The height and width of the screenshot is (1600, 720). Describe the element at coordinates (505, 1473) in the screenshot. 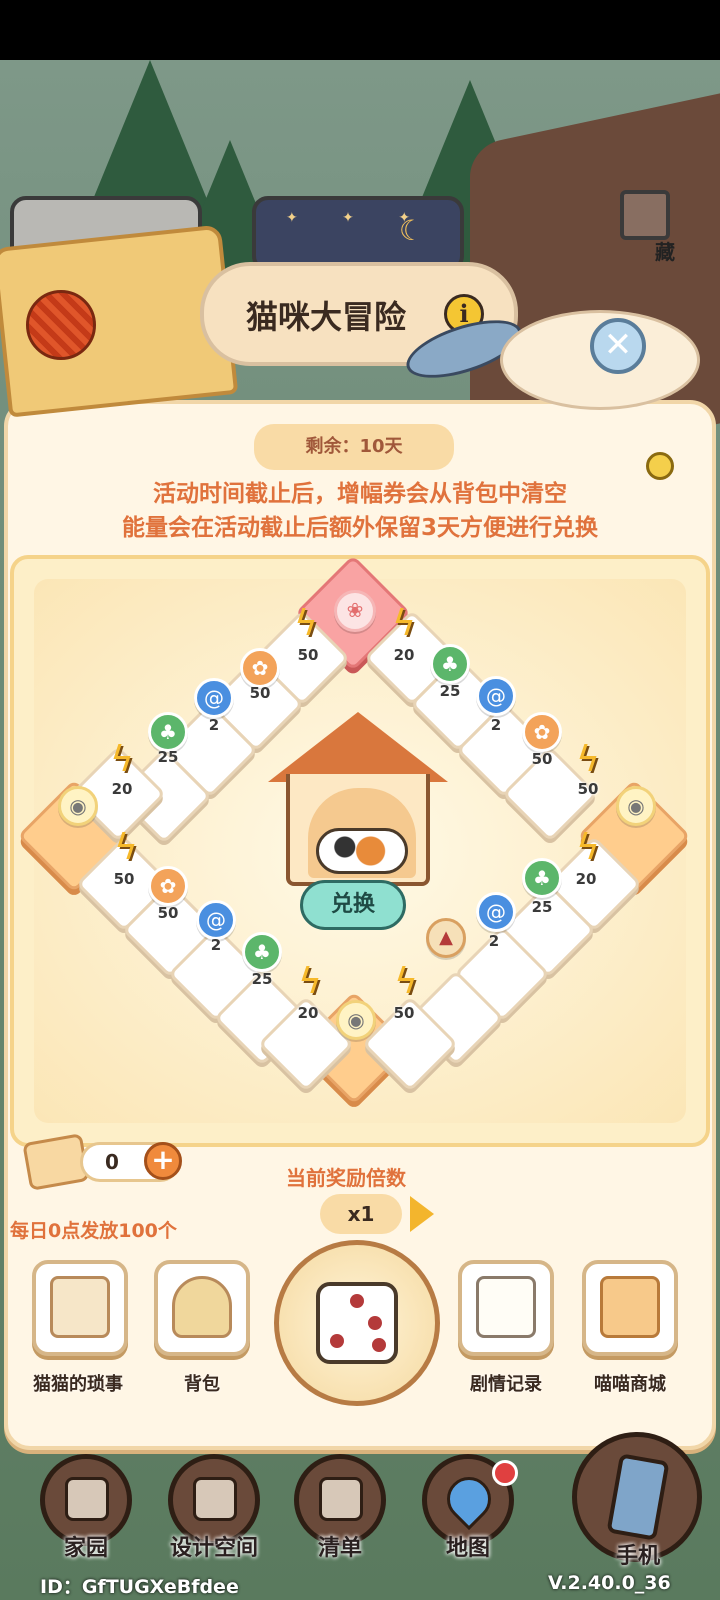

I see `notification-badge` at that location.